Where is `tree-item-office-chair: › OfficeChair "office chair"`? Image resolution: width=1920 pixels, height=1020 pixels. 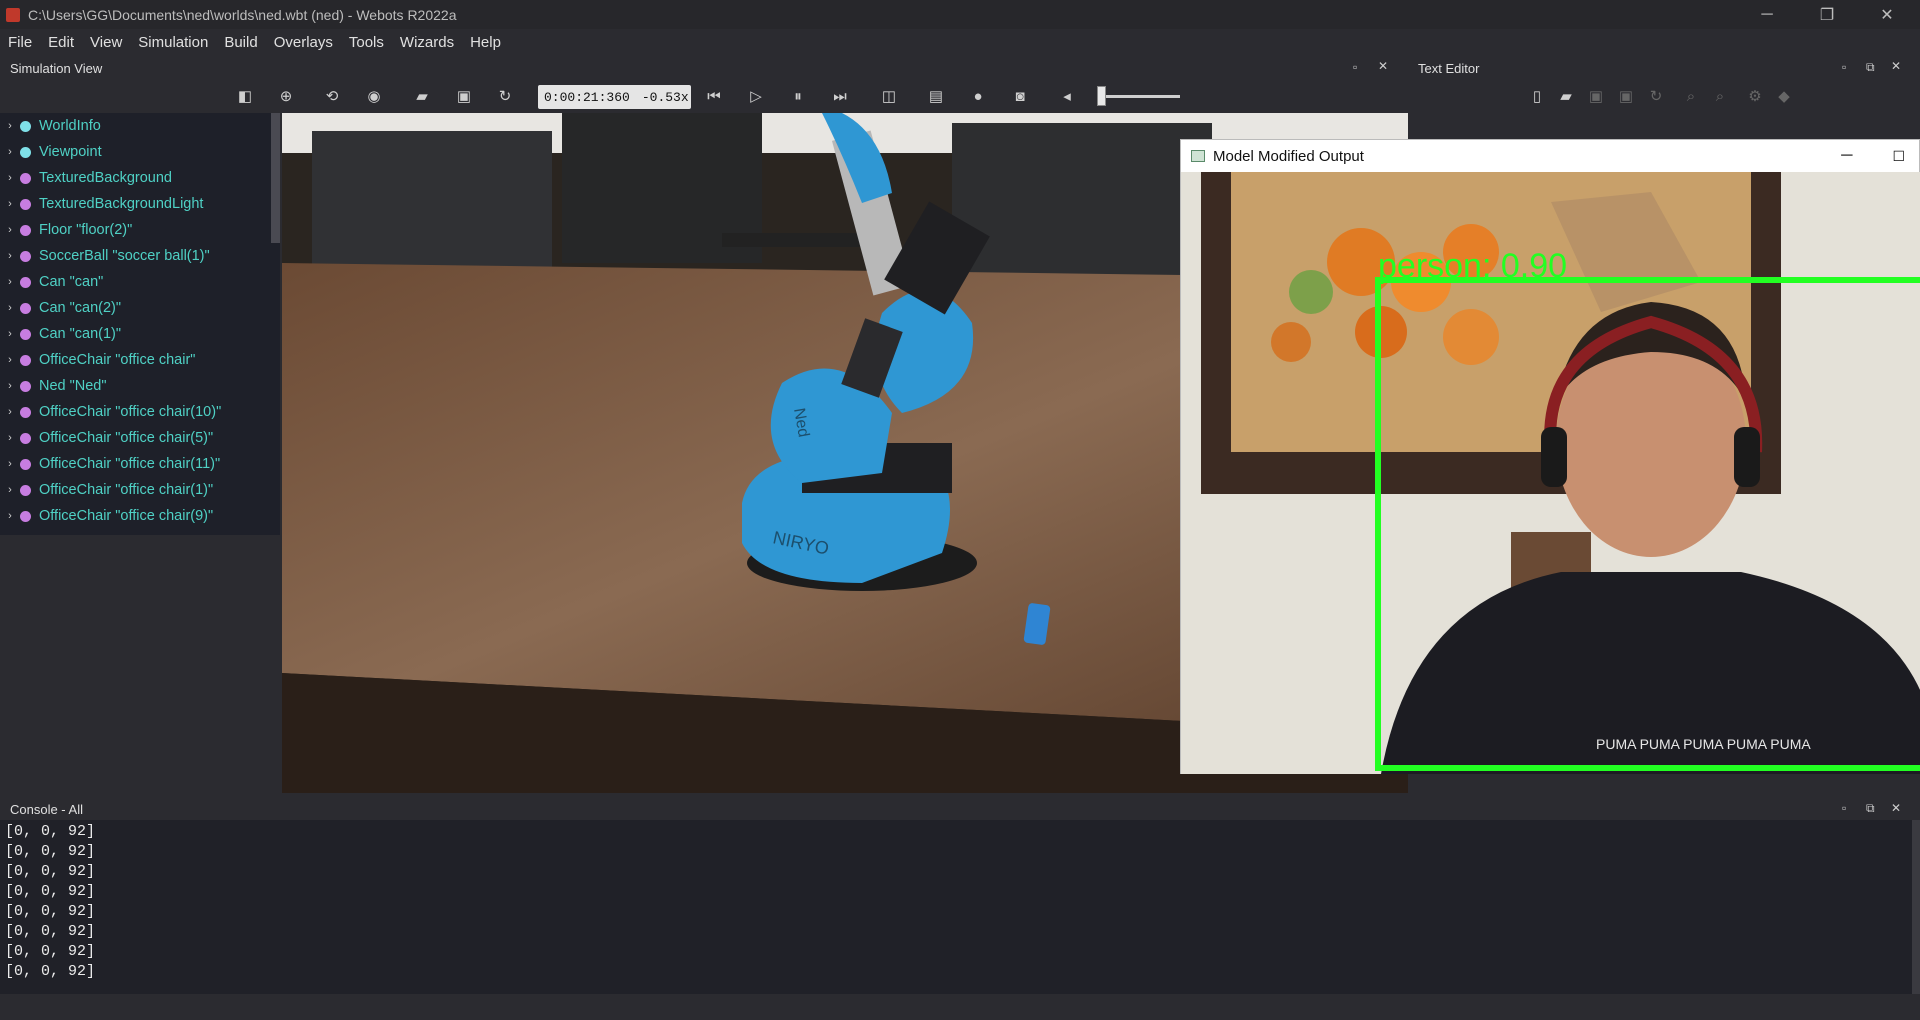 tree-item-office-chair: › OfficeChair "office chair" is located at coordinates (140, 360).